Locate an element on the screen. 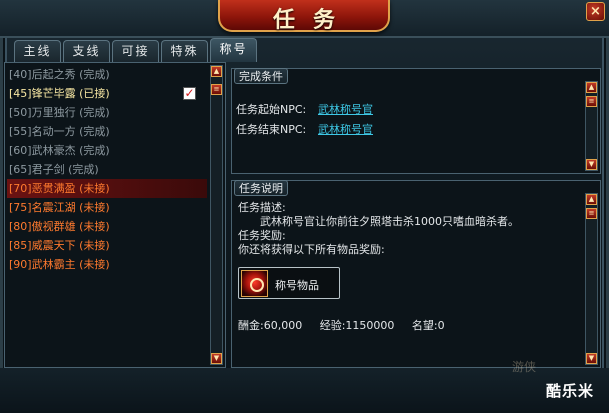  title-plaque: 任务 is located at coordinates (304, 16).